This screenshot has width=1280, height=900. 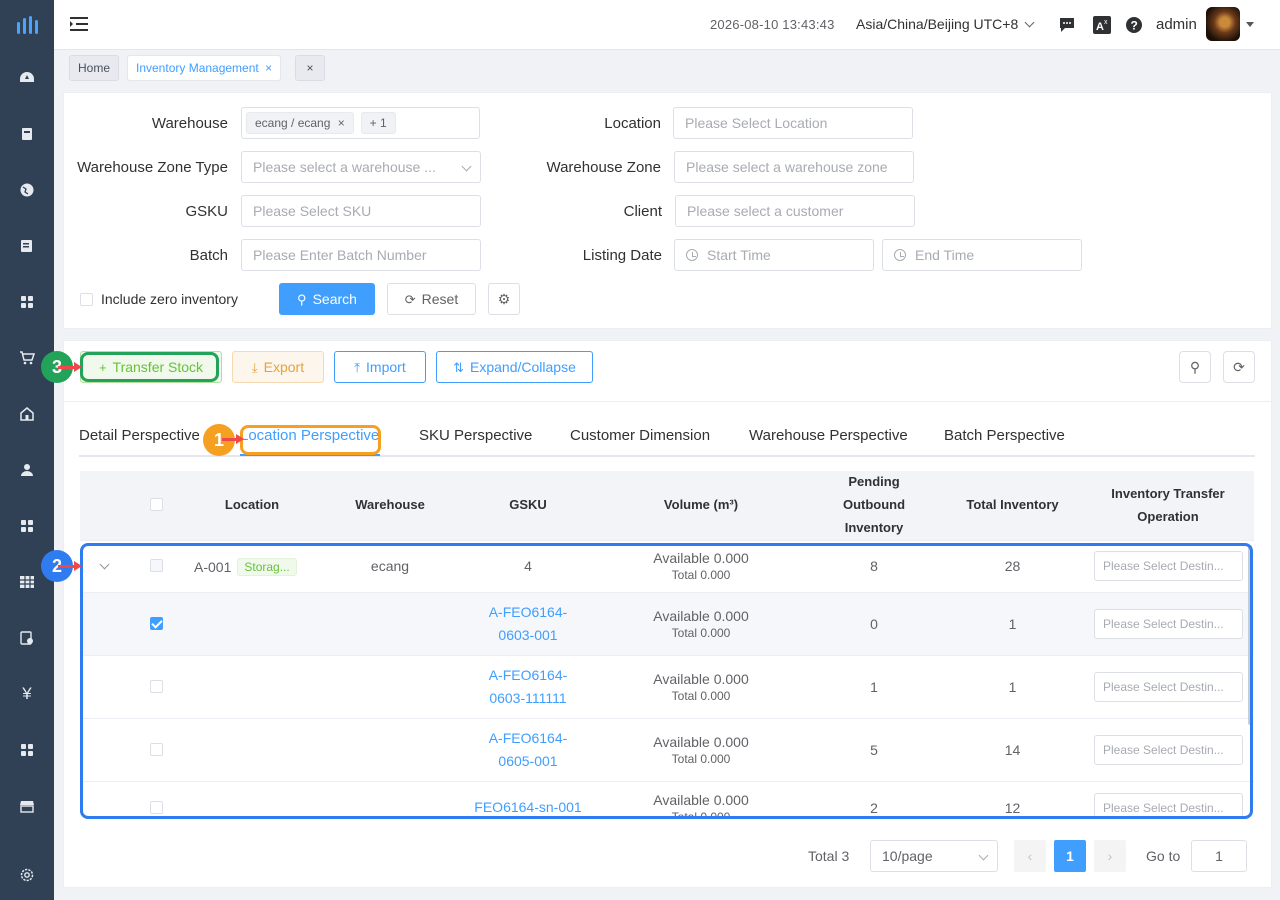 I want to click on client-select: Please select a customer, so click(x=795, y=211).